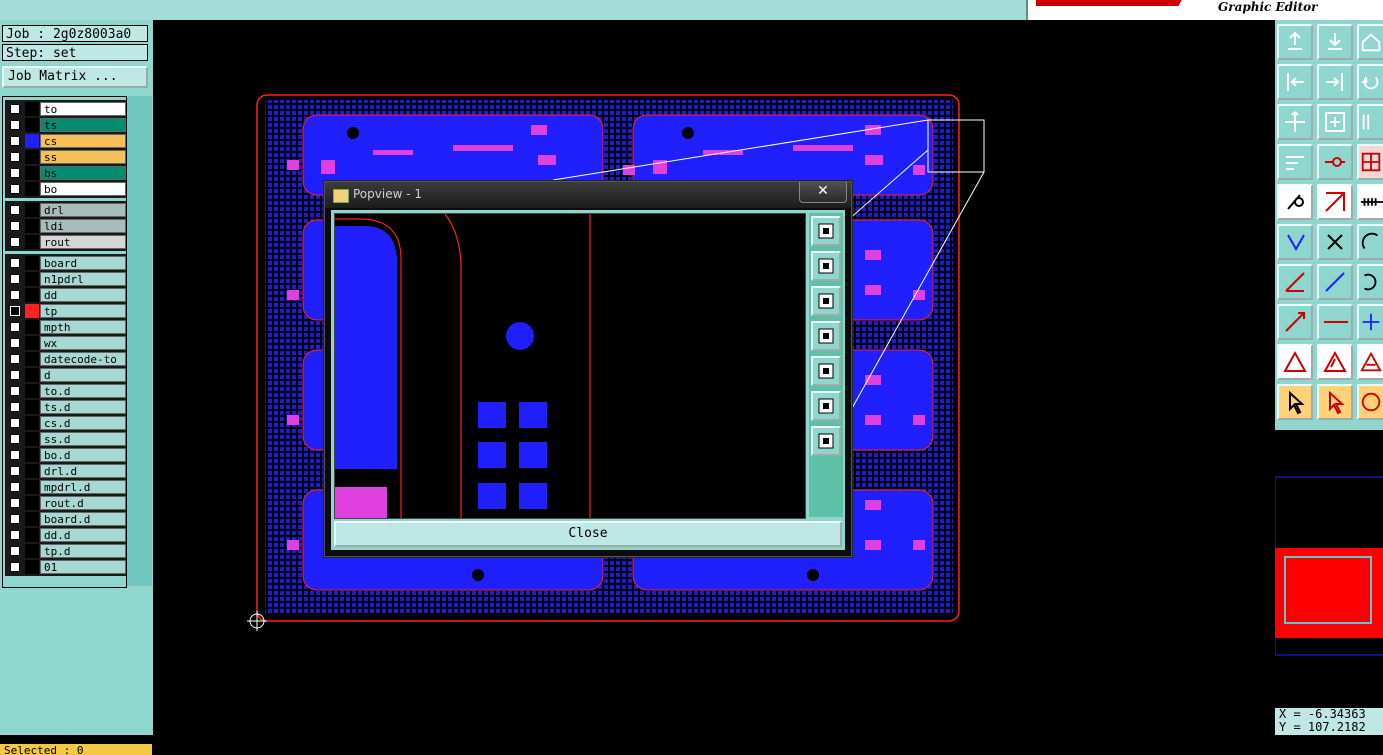 The image size is (1383, 755). I want to click on layer-name: mpth, so click(83, 327).